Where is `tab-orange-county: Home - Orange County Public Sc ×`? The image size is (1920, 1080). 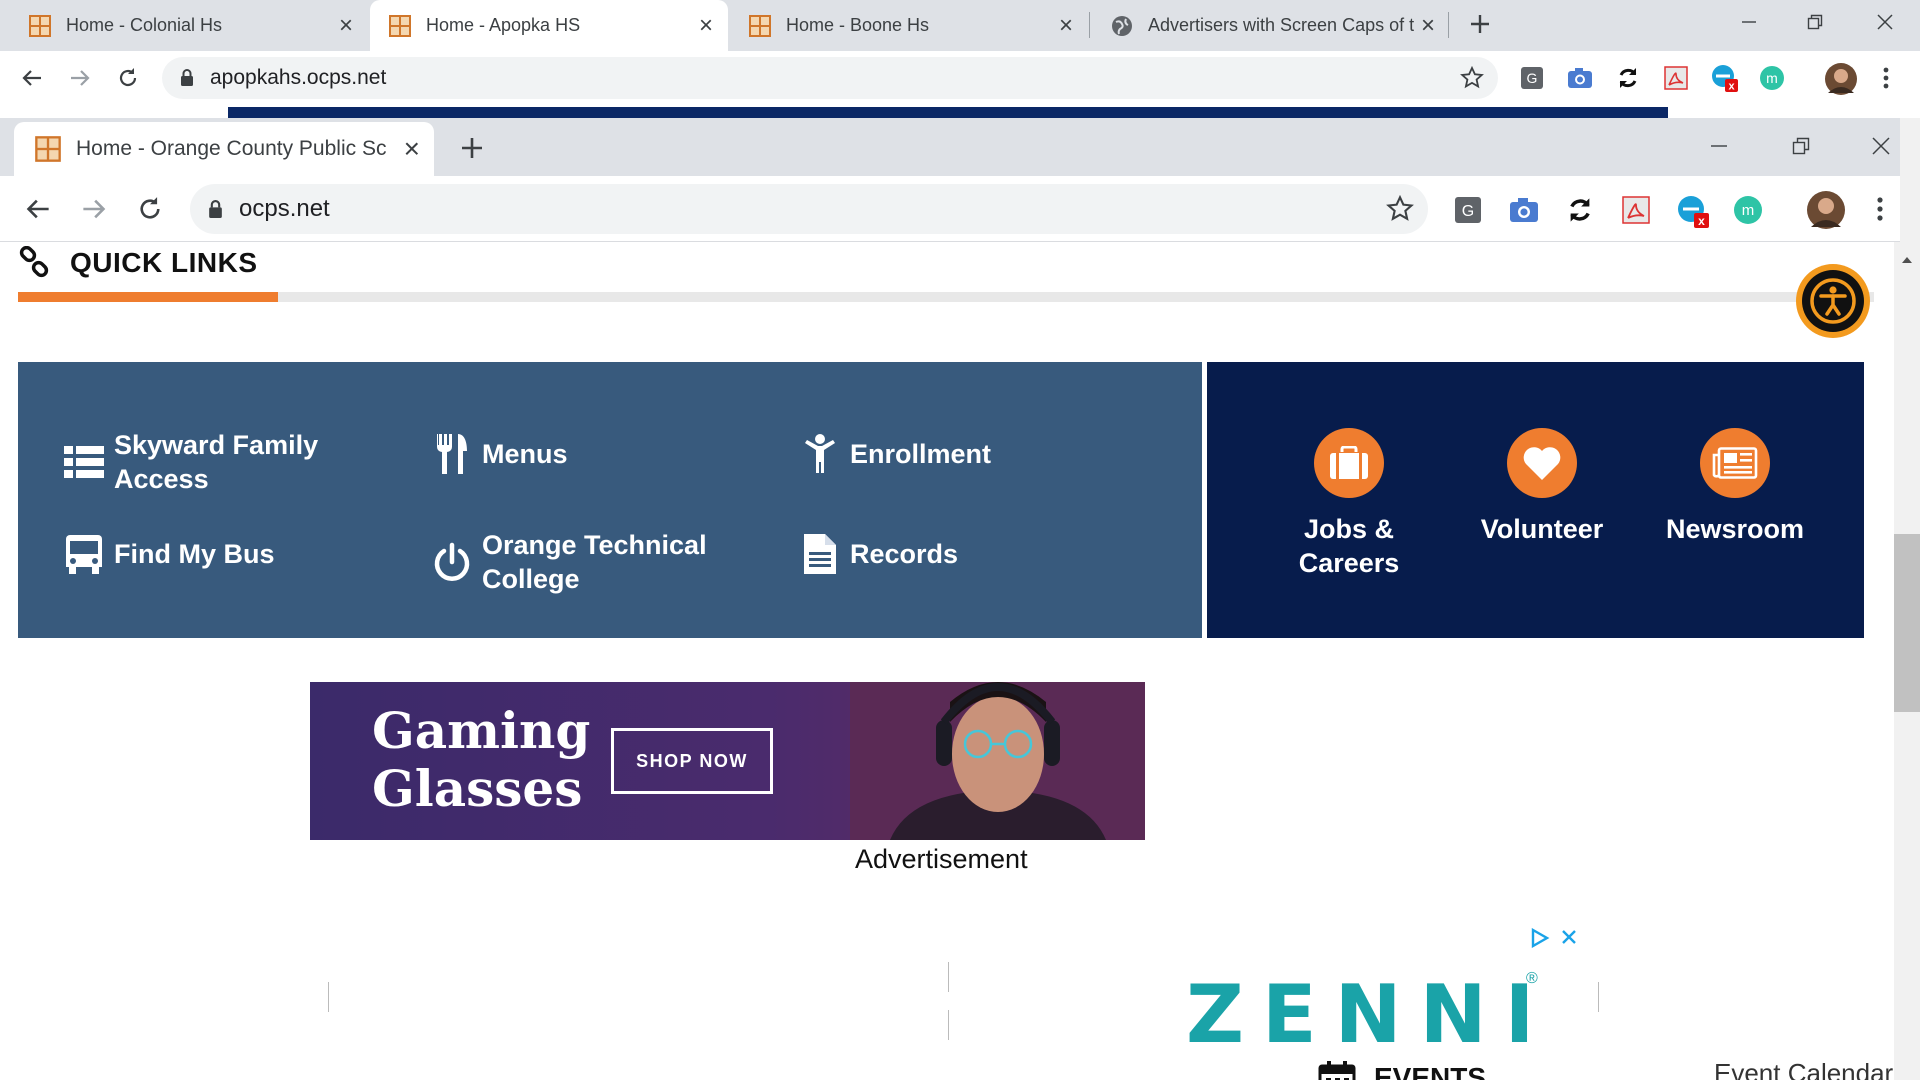 tab-orange-county: Home - Orange County Public Sc × is located at coordinates (224, 149).